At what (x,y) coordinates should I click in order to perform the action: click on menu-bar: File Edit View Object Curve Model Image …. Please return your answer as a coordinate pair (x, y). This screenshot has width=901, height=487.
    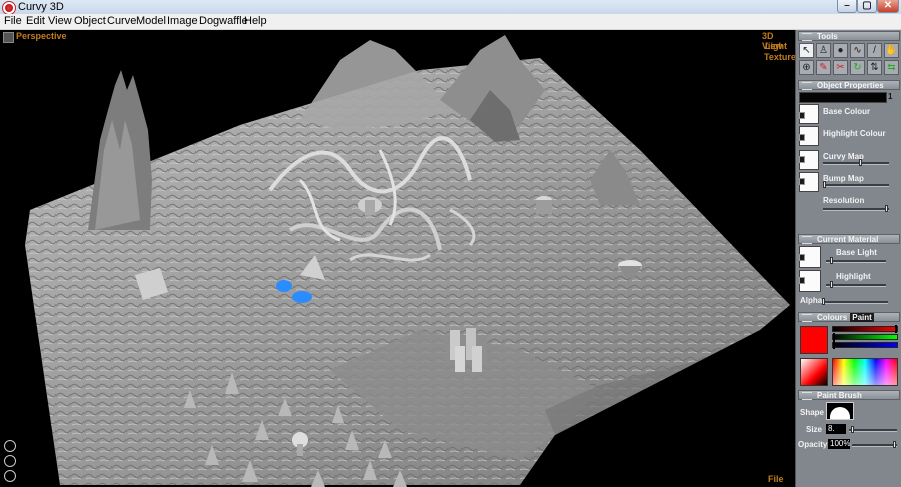
    Looking at the image, I should click on (450, 22).